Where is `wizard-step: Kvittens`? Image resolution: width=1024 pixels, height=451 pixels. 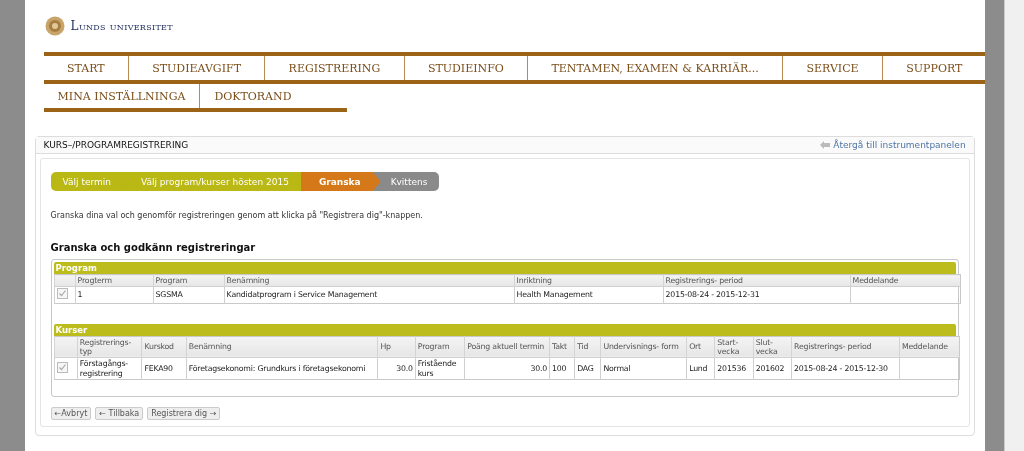
wizard-step: Kvittens is located at coordinates (406, 181).